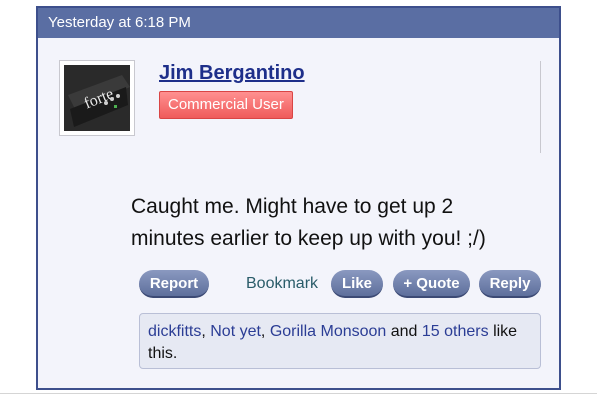 The height and width of the screenshot is (400, 597). I want to click on avatar: forte, so click(97, 98).